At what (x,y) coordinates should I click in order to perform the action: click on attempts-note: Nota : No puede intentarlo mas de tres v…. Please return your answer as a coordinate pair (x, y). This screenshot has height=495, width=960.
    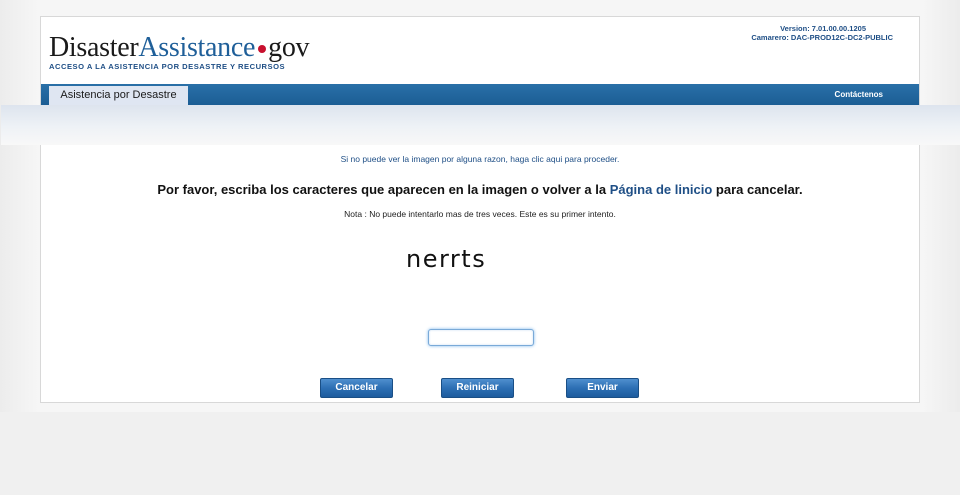
    Looking at the image, I should click on (480, 214).